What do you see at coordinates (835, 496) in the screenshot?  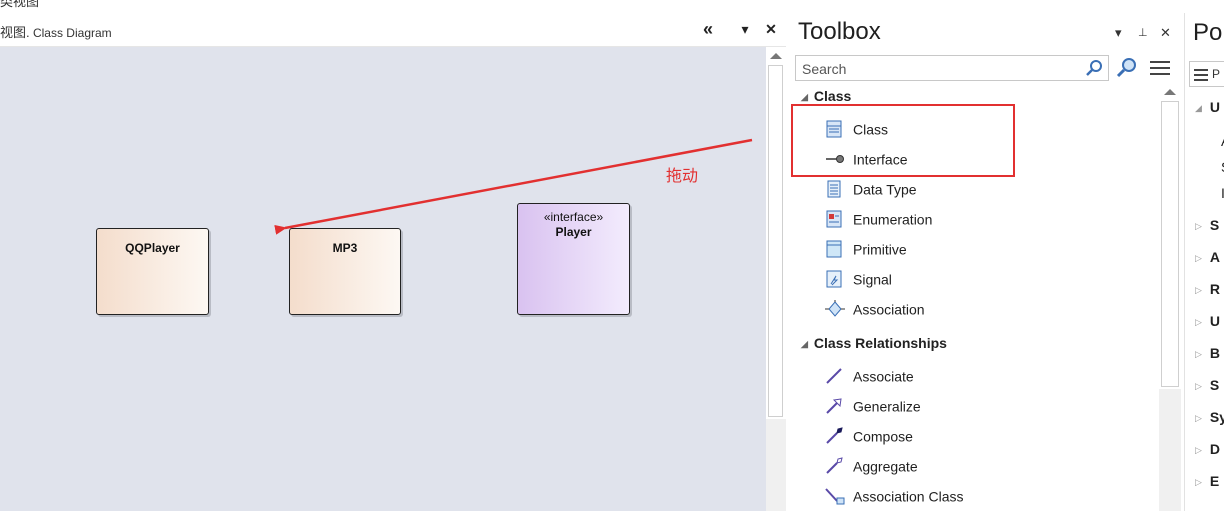 I see `association-class-icon` at bounding box center [835, 496].